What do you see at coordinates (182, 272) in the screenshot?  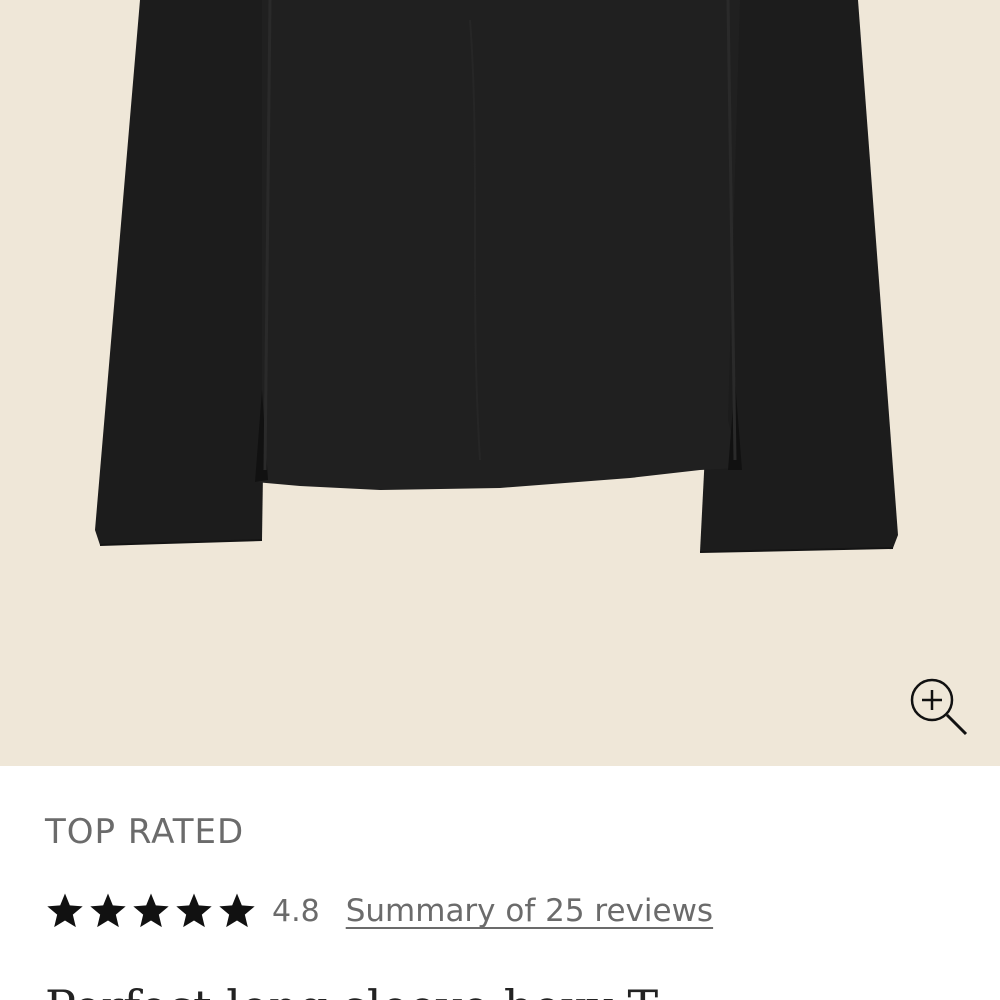 I see `shirt-left-sleeve` at bounding box center [182, 272].